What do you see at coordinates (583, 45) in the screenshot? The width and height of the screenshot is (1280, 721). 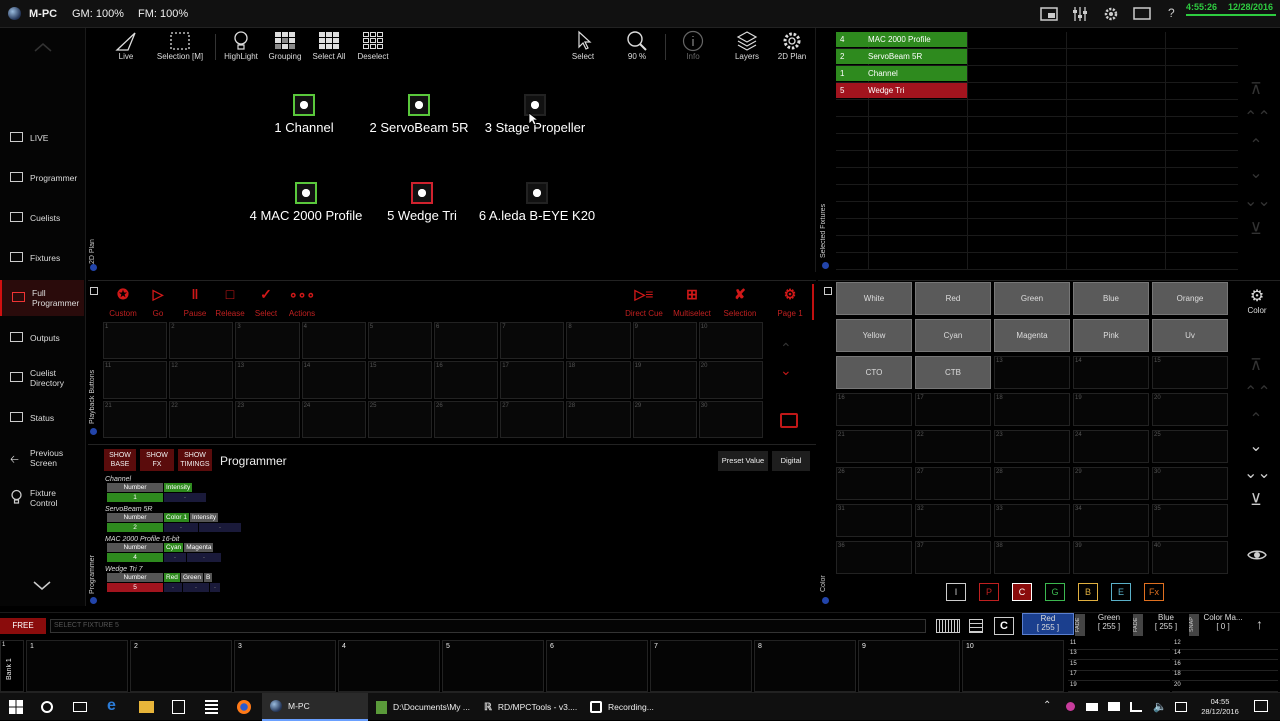 I see `tool-select: Select` at bounding box center [583, 45].